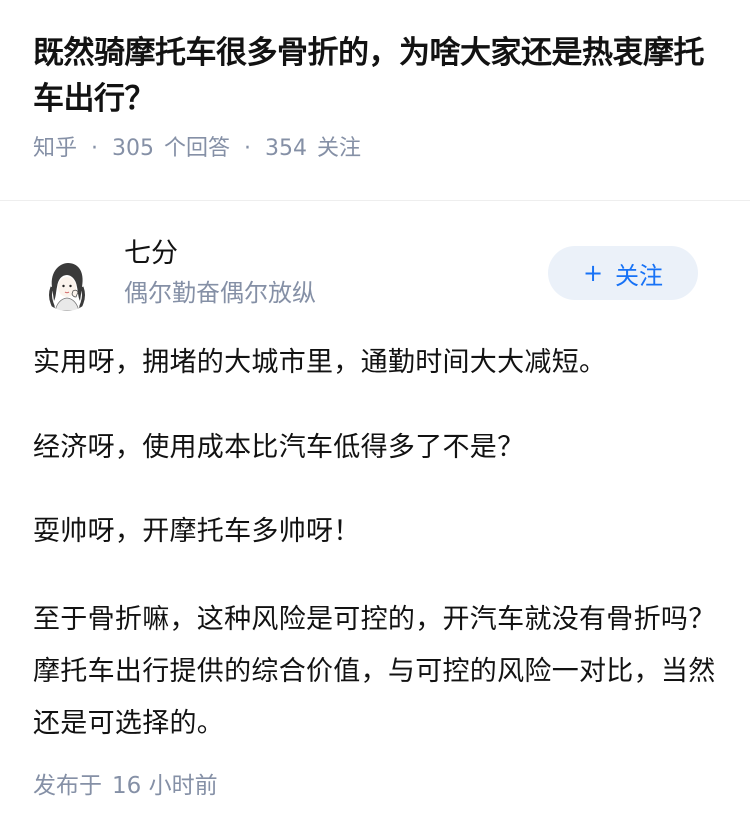  What do you see at coordinates (375, 76) in the screenshot?
I see `question-title: 既然骑摩托车很多骨折的，为啥大家还是热衷摩托车出行？` at bounding box center [375, 76].